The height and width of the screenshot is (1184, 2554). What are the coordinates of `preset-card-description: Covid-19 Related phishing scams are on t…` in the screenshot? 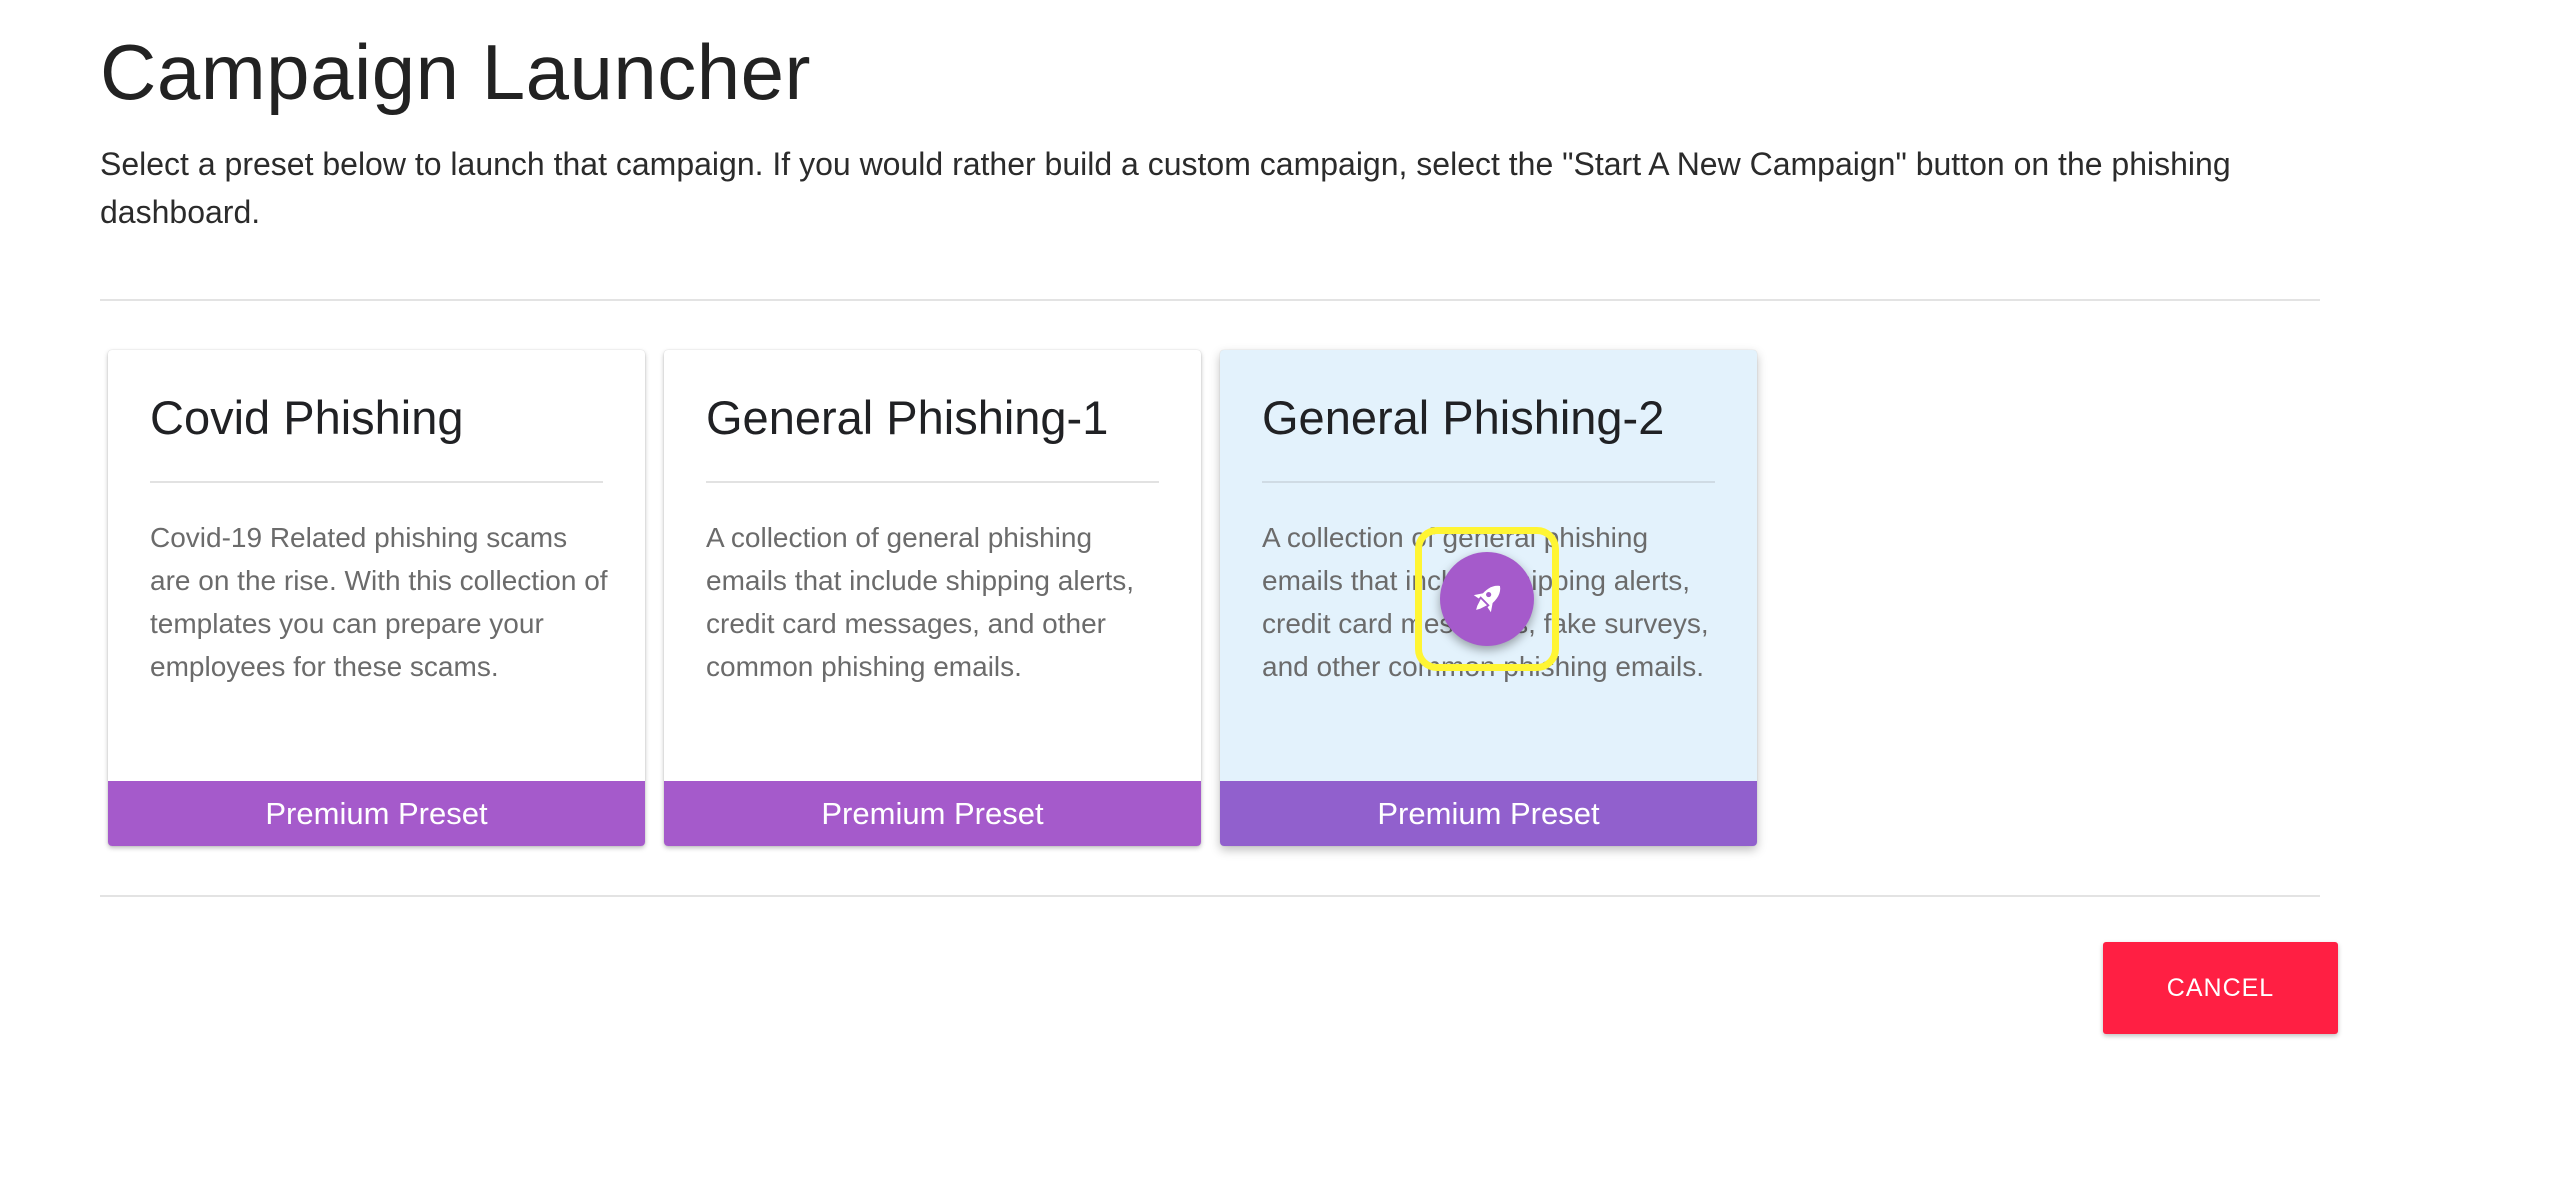 It's located at (379, 602).